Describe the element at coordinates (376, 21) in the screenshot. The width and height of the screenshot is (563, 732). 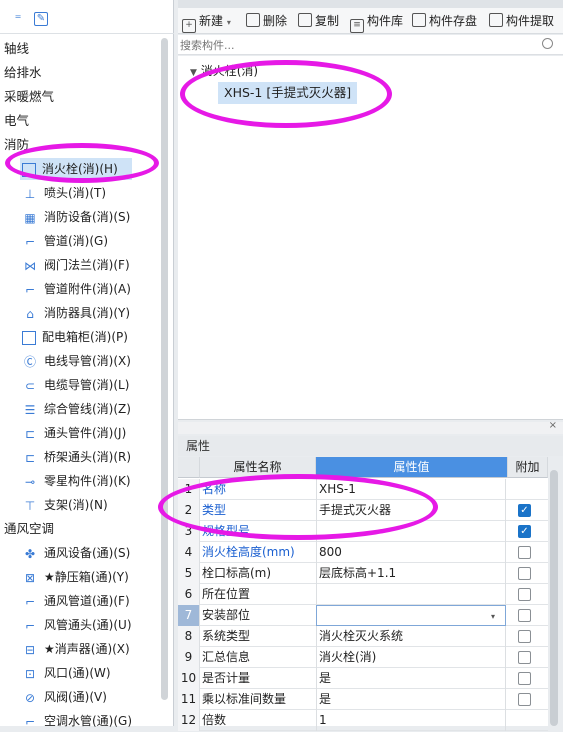
I see `library-button: ≡ 构件库` at that location.